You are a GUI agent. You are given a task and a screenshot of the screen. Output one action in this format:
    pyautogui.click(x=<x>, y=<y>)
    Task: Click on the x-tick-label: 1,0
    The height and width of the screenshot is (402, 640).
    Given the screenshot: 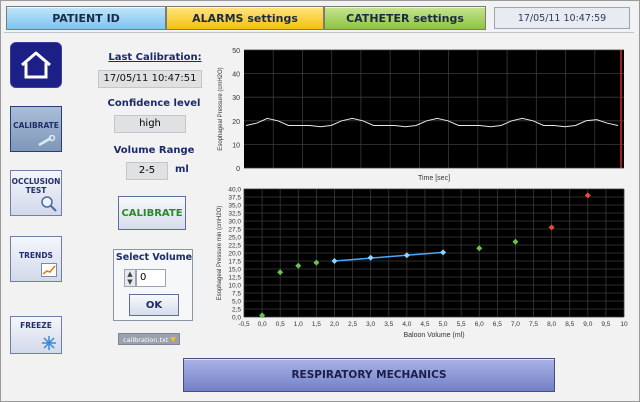 What is the action you would take?
    pyautogui.click(x=298, y=324)
    